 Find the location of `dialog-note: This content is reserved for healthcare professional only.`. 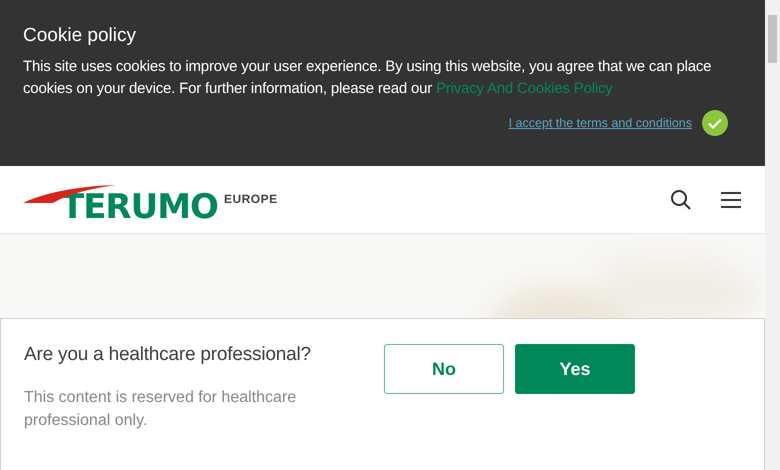

dialog-note: This content is reserved for healthcare professional only. is located at coordinates (161, 409).